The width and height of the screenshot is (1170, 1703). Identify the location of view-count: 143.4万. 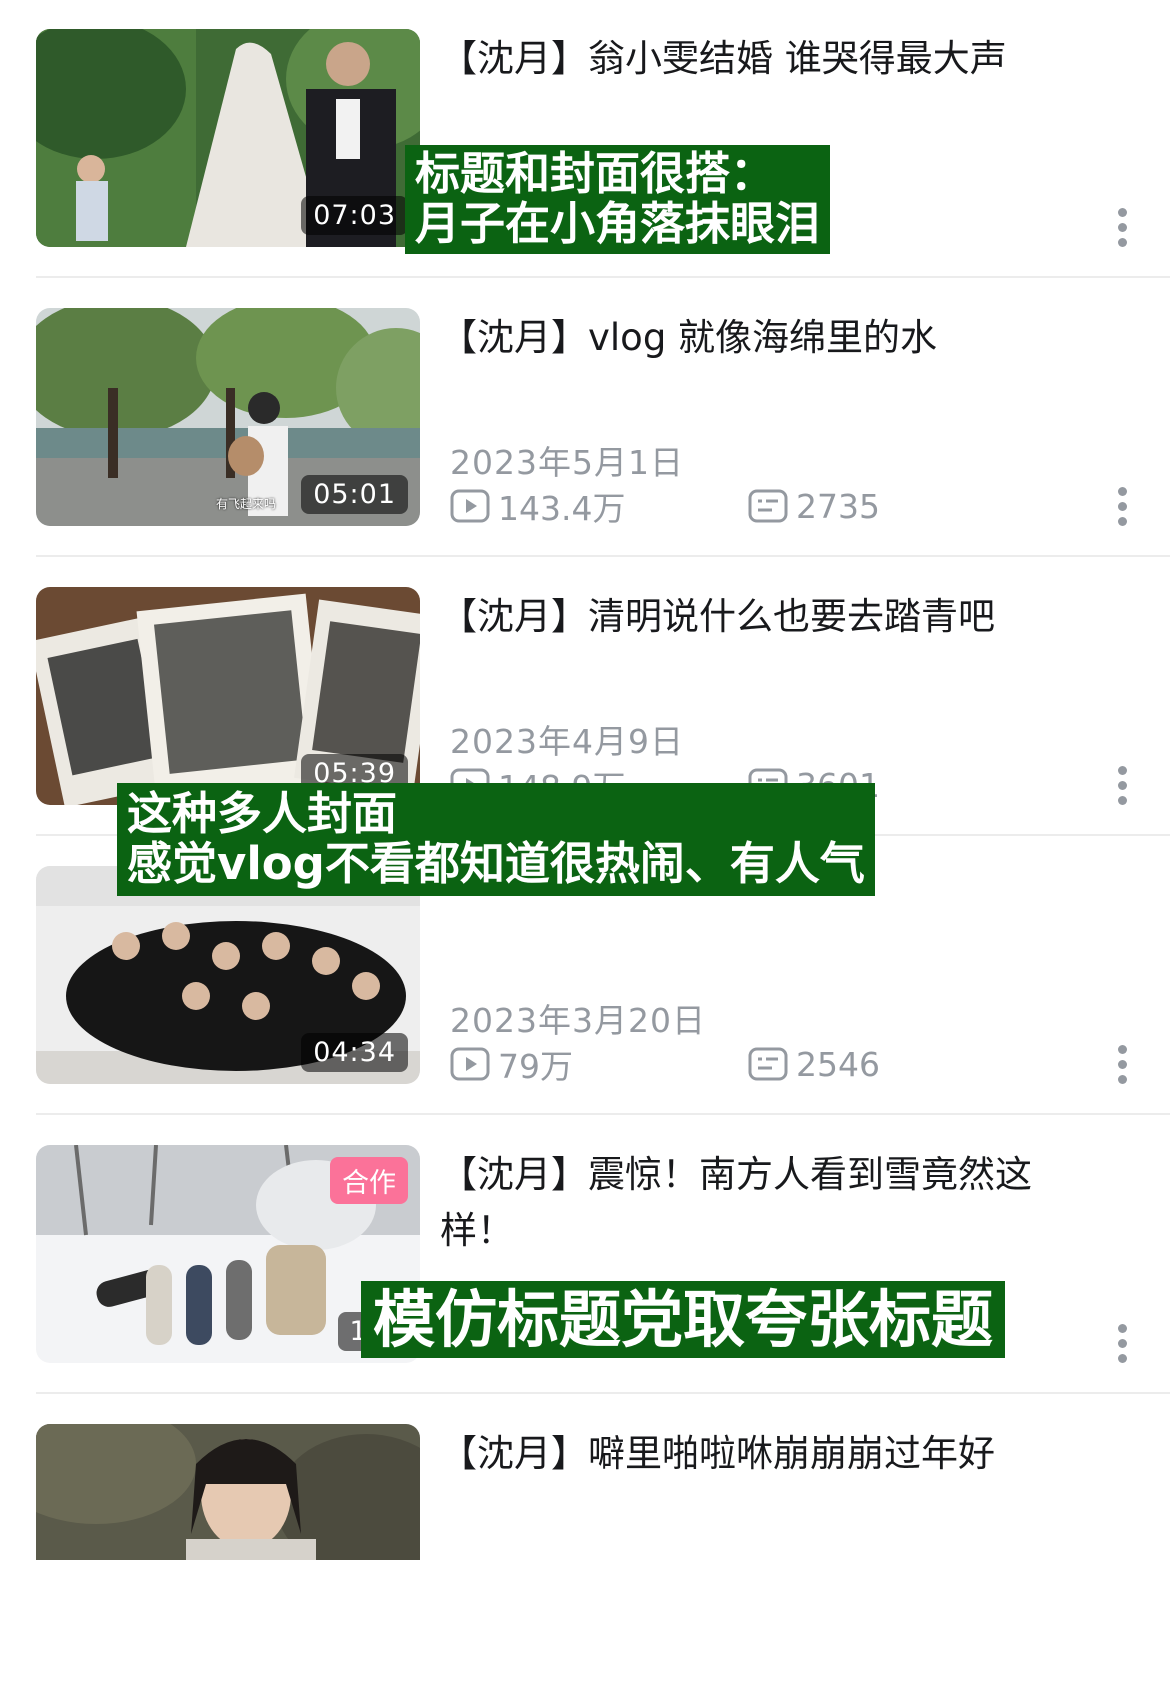
(537, 506).